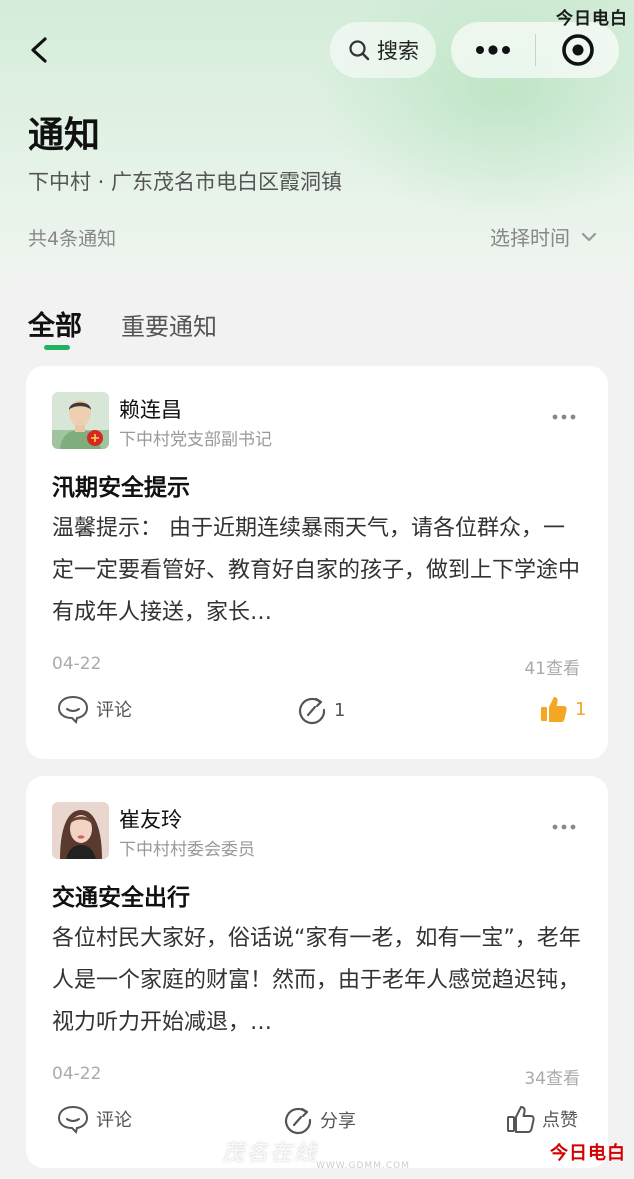 This screenshot has width=634, height=1179. I want to click on miniprogram-capsule, so click(535, 50).